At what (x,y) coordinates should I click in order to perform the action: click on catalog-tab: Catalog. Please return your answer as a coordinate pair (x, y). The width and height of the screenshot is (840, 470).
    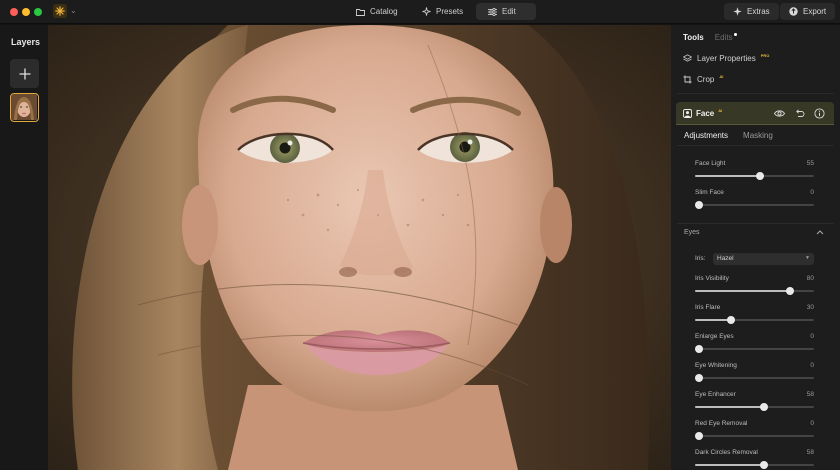
    Looking at the image, I should click on (377, 11).